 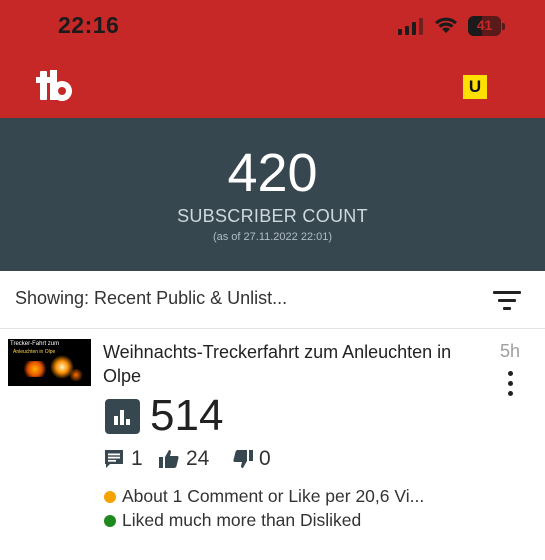 I want to click on wifi-icon, so click(x=446, y=25).